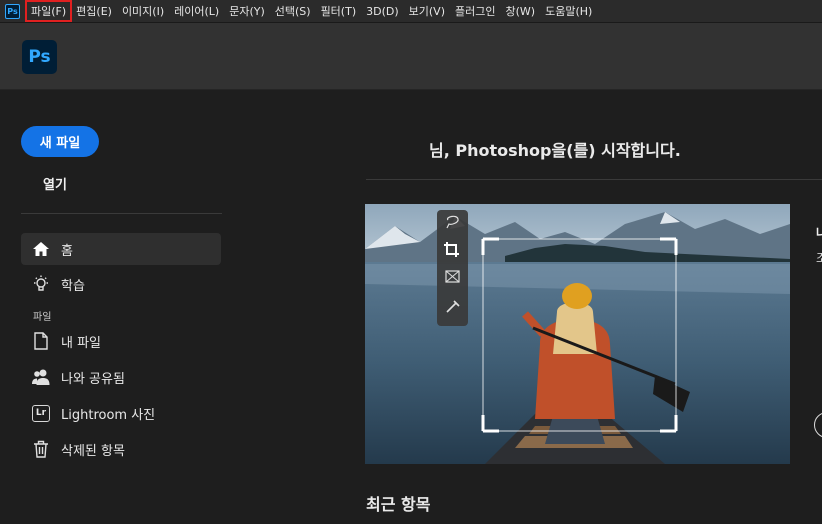 The height and width of the screenshot is (524, 822). I want to click on lightroom-badge: Lr, so click(41, 413).